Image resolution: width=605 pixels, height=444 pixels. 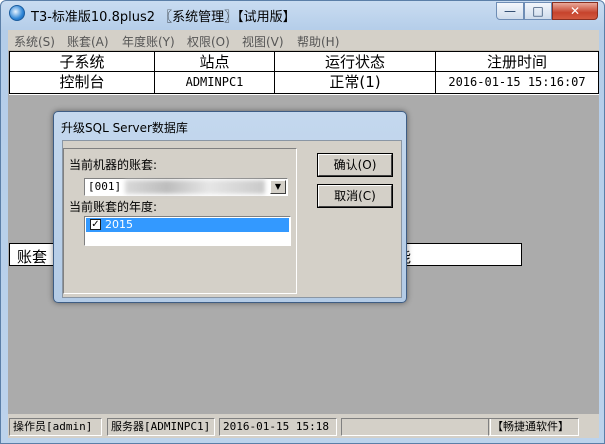 What do you see at coordinates (82, 61) in the screenshot?
I see `column-header-subsystem: 子系统` at bounding box center [82, 61].